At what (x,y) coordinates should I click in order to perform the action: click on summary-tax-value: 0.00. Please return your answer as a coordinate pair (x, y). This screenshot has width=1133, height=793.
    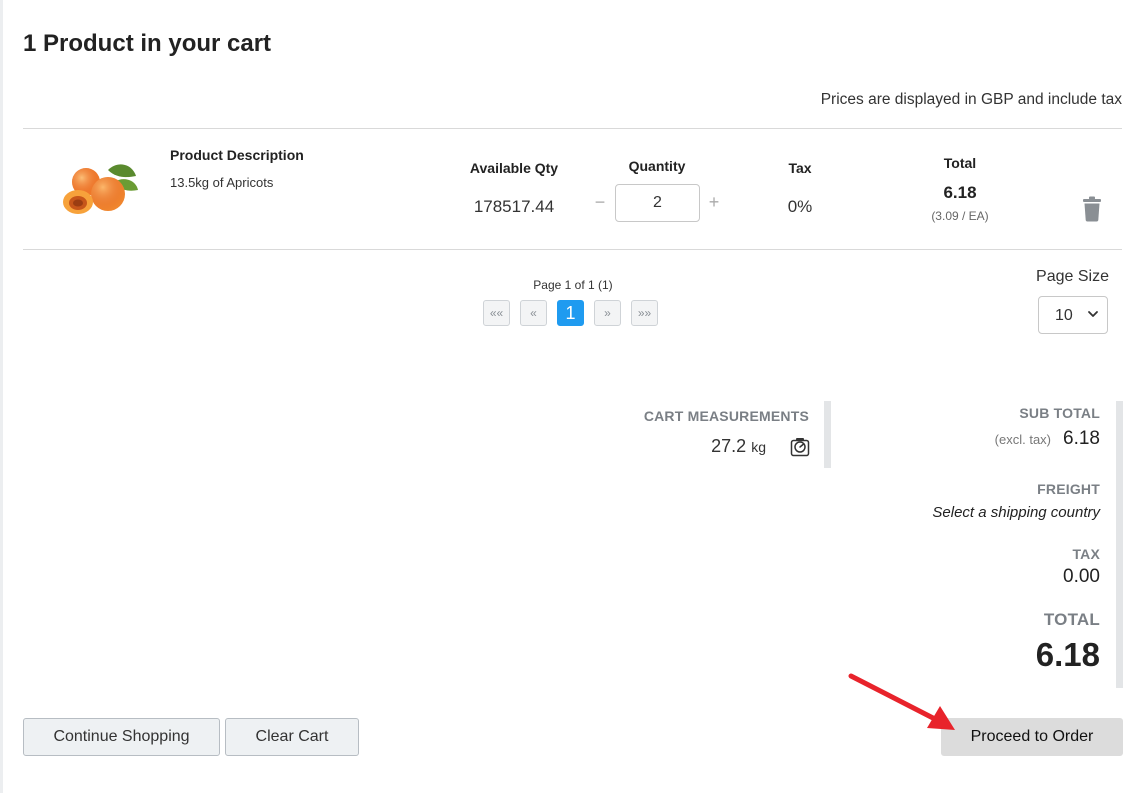
    Looking at the image, I should click on (1081, 576).